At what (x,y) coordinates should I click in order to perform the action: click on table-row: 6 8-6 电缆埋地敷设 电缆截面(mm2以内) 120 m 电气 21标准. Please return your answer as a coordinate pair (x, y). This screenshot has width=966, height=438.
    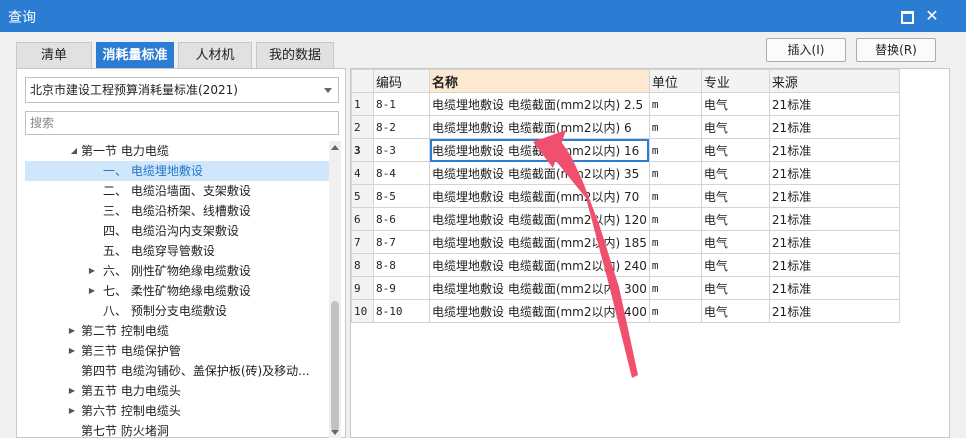
    Looking at the image, I should click on (625, 219).